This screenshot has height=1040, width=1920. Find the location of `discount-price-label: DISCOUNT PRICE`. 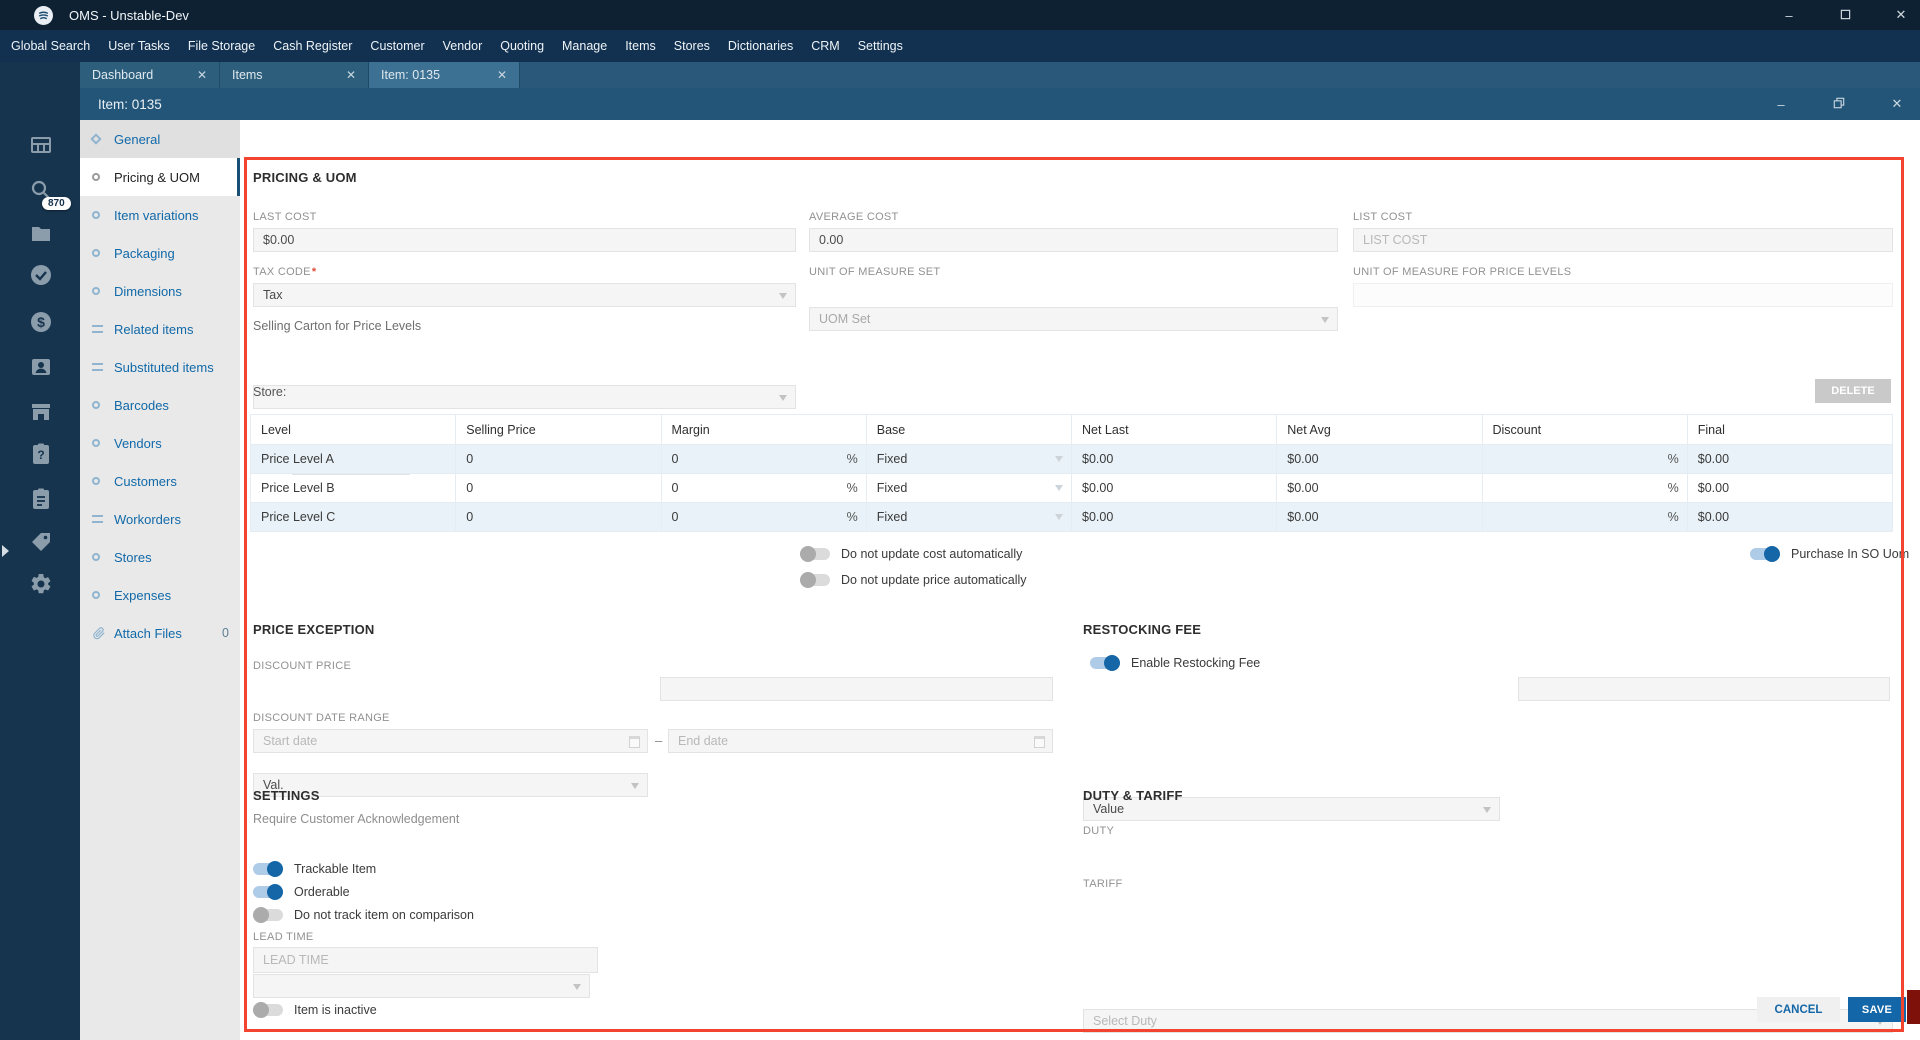

discount-price-label: DISCOUNT PRICE is located at coordinates (302, 666).